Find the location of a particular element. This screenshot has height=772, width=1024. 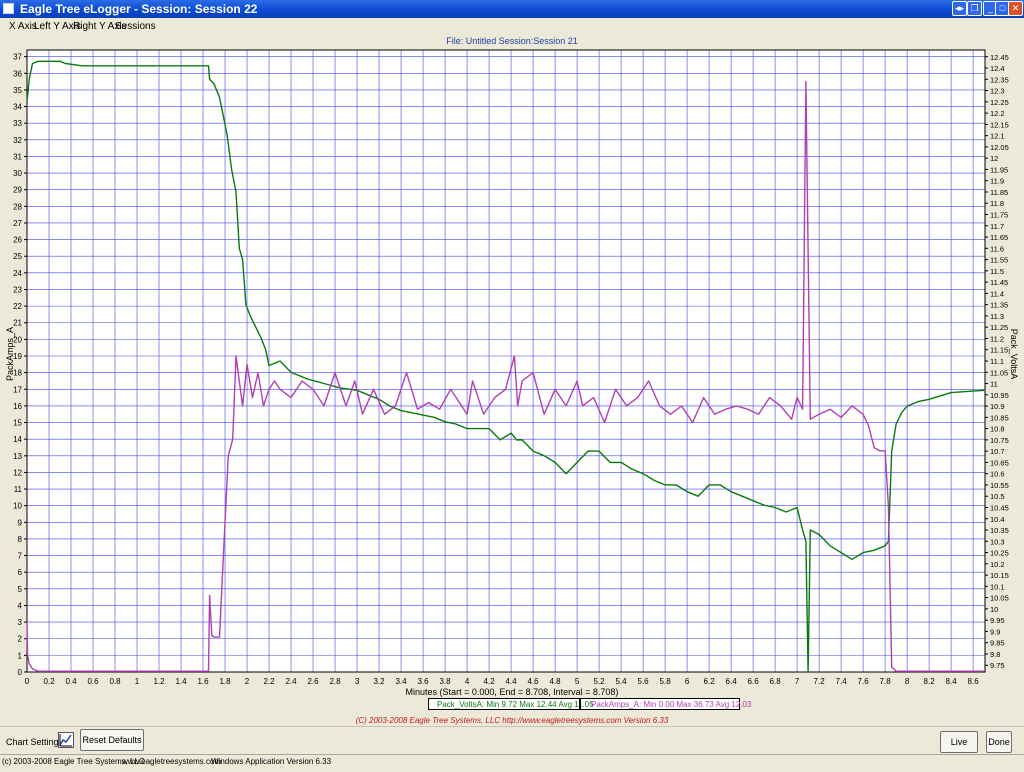

y-right-tick-label: 11.2 is located at coordinates (997, 338).